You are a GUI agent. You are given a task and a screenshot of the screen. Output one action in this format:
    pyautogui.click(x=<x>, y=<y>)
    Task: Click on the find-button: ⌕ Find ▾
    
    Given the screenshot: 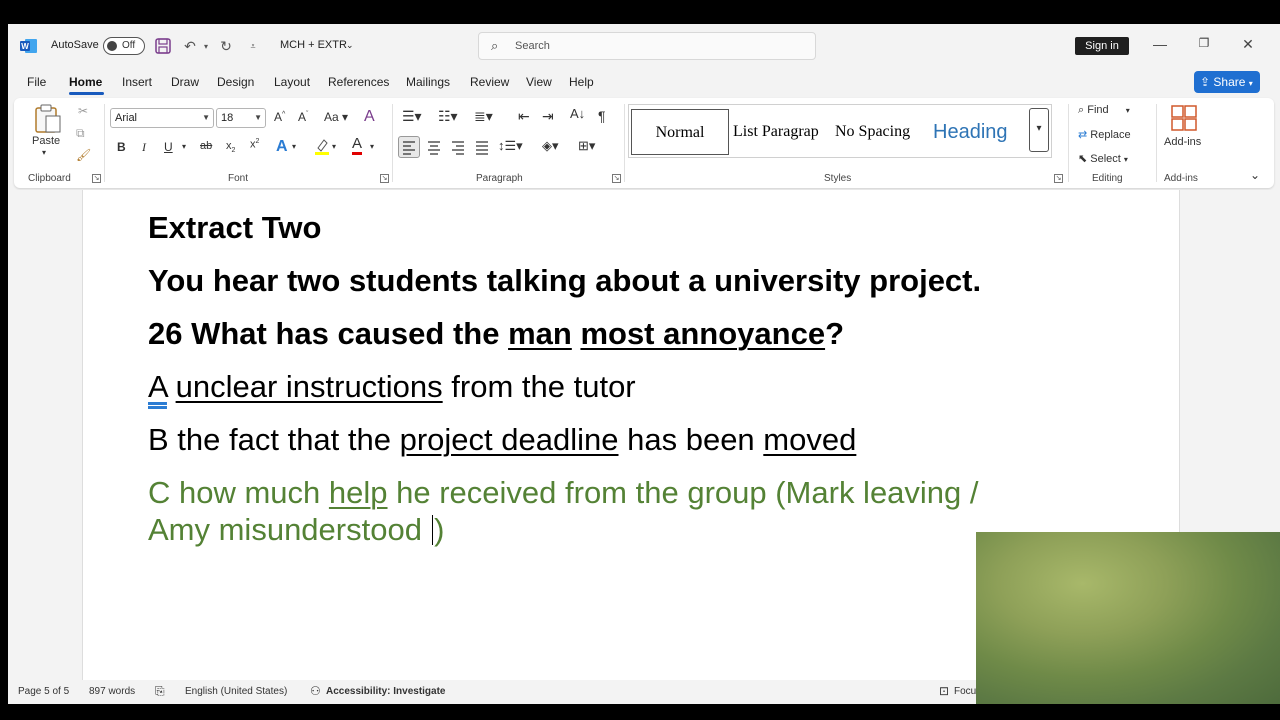 What is the action you would take?
    pyautogui.click(x=1104, y=110)
    